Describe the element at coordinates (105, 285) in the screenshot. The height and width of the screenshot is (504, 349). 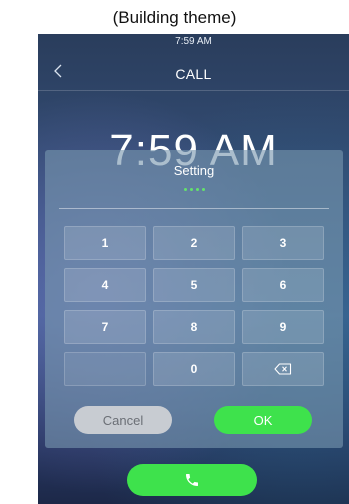
I see `key-4: 4` at that location.